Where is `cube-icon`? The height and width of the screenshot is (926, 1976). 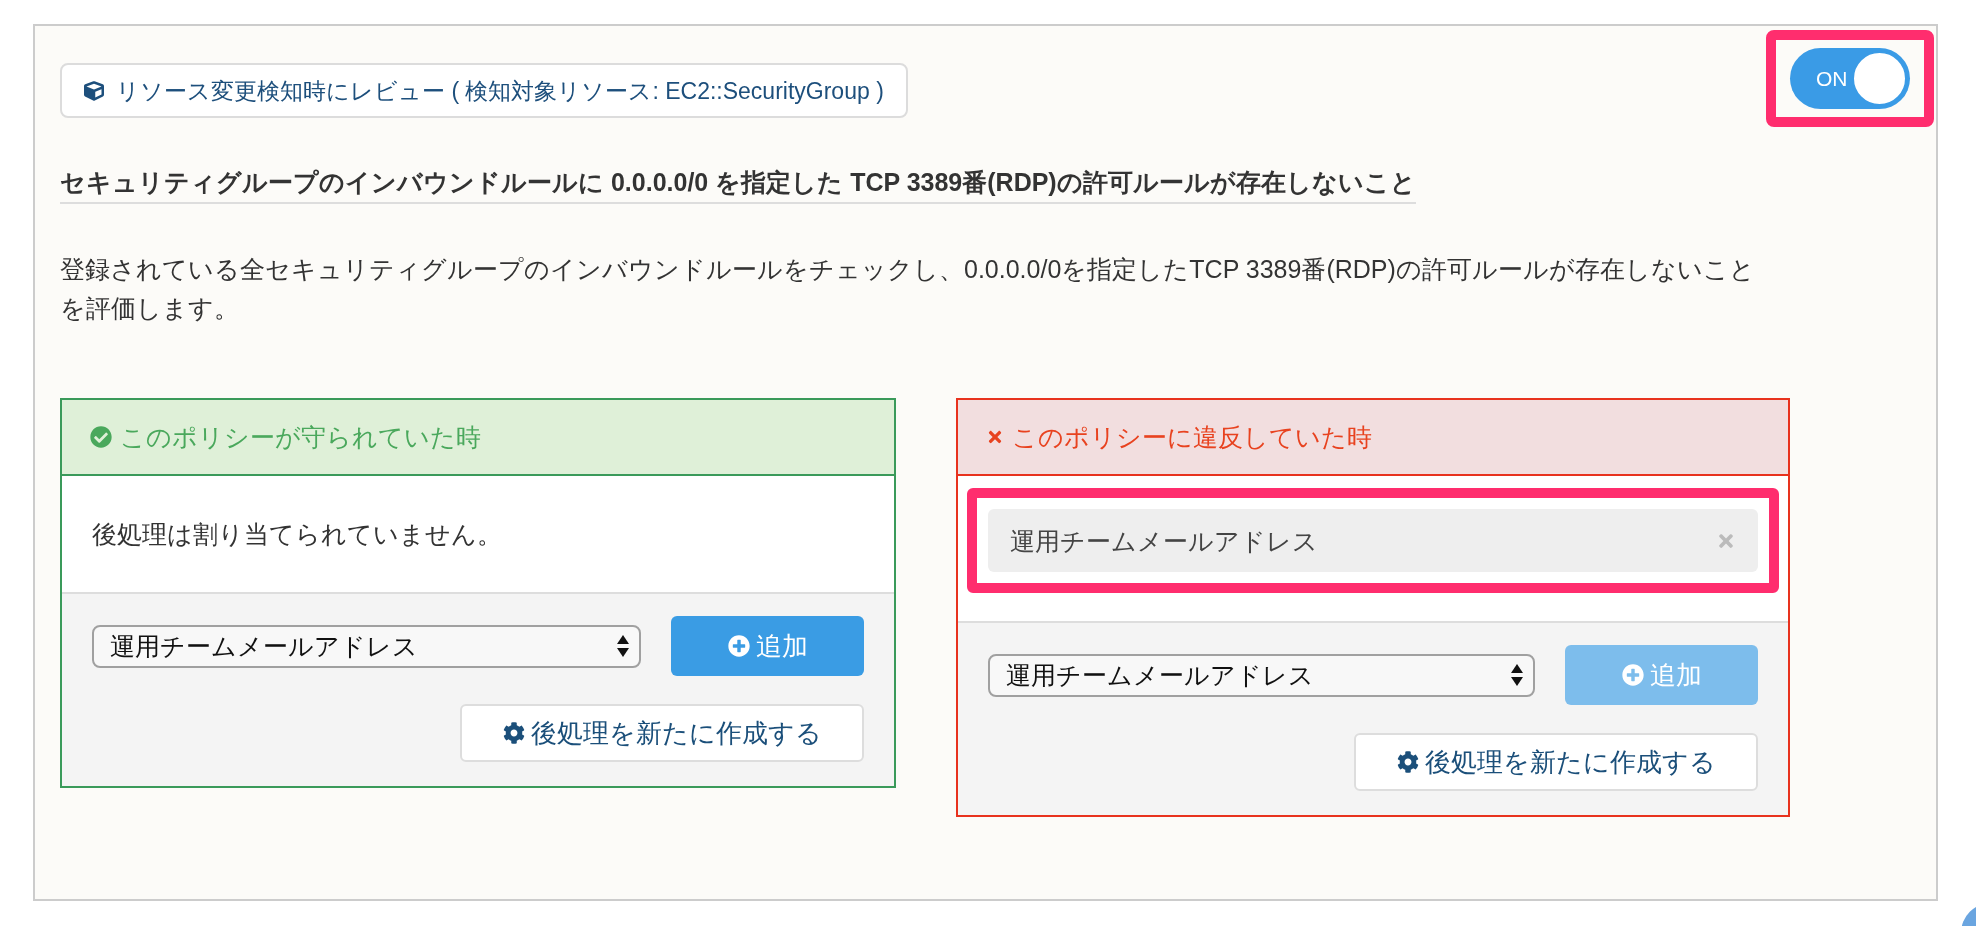
cube-icon is located at coordinates (94, 90).